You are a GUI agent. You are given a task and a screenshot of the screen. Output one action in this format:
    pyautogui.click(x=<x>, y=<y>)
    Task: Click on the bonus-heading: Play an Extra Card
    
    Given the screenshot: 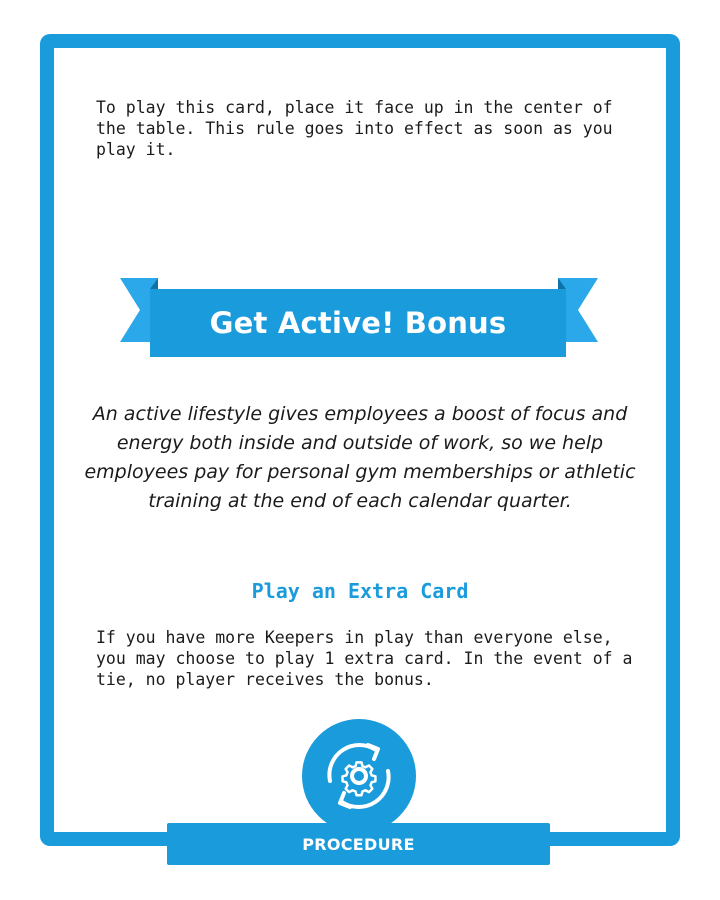 What is the action you would take?
    pyautogui.click(x=360, y=591)
    